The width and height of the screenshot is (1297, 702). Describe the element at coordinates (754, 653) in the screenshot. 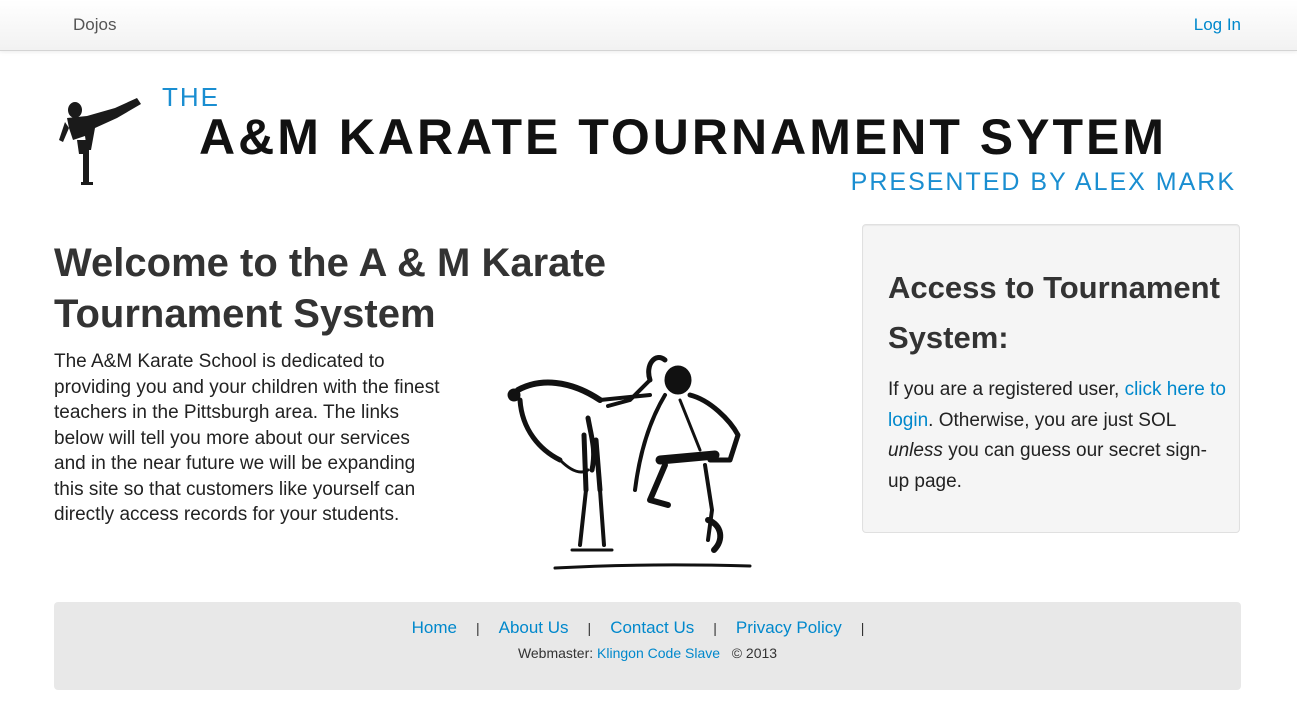

I see `copyright-text: © 2013` at that location.